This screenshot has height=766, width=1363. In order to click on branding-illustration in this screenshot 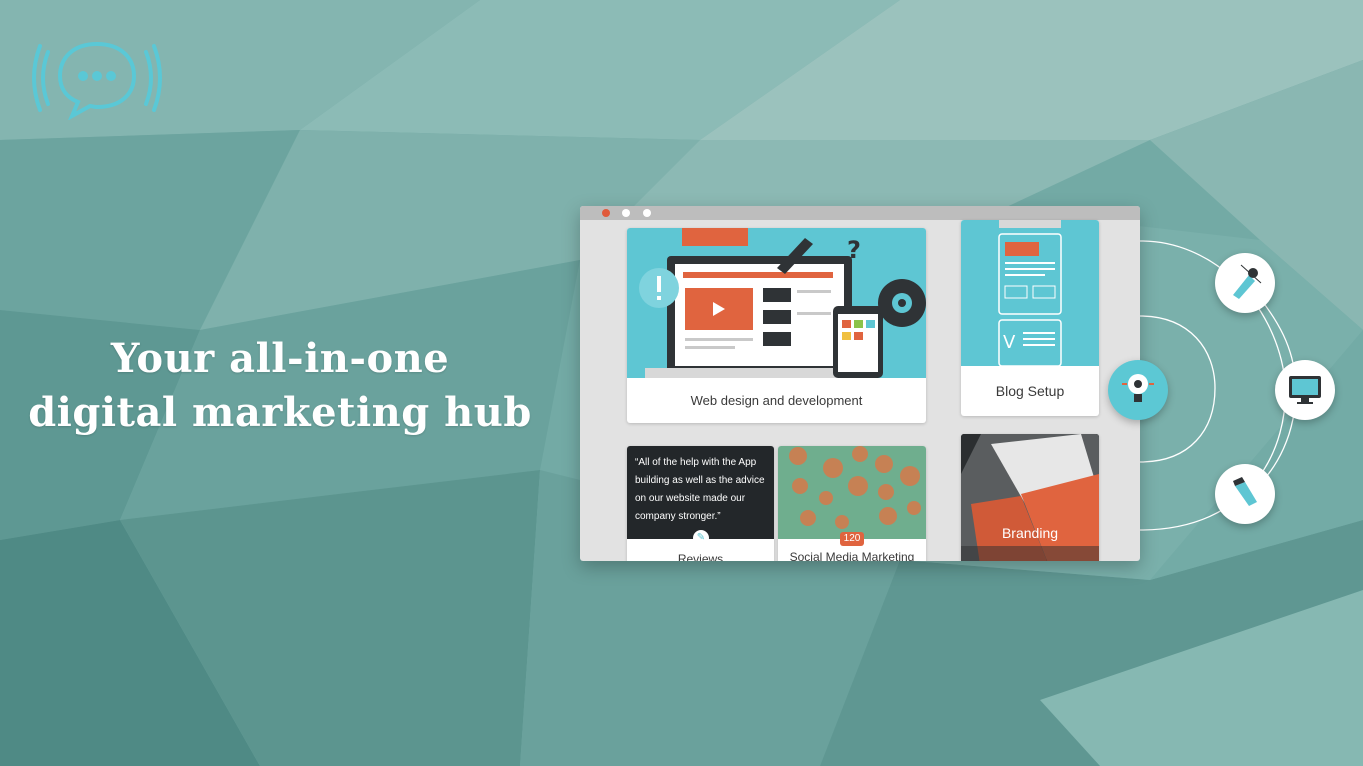, I will do `click(1030, 497)`.